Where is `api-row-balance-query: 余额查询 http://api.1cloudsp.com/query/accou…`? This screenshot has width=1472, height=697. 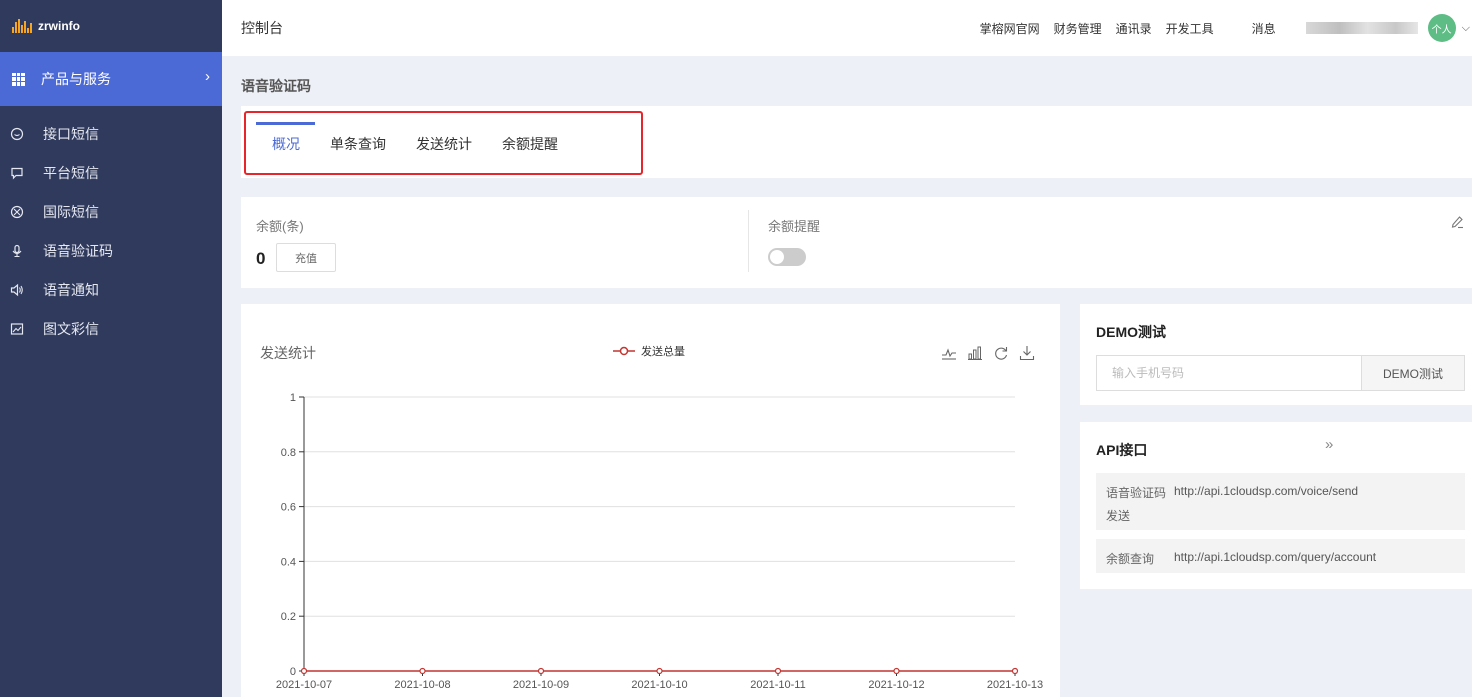
api-row-balance-query: 余额查询 http://api.1cloudsp.com/query/accou… is located at coordinates (1280, 556).